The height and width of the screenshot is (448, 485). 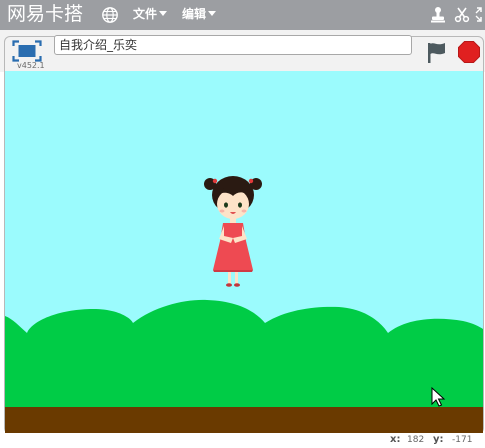 I want to click on fullscreen-present-icon, so click(x=27, y=51).